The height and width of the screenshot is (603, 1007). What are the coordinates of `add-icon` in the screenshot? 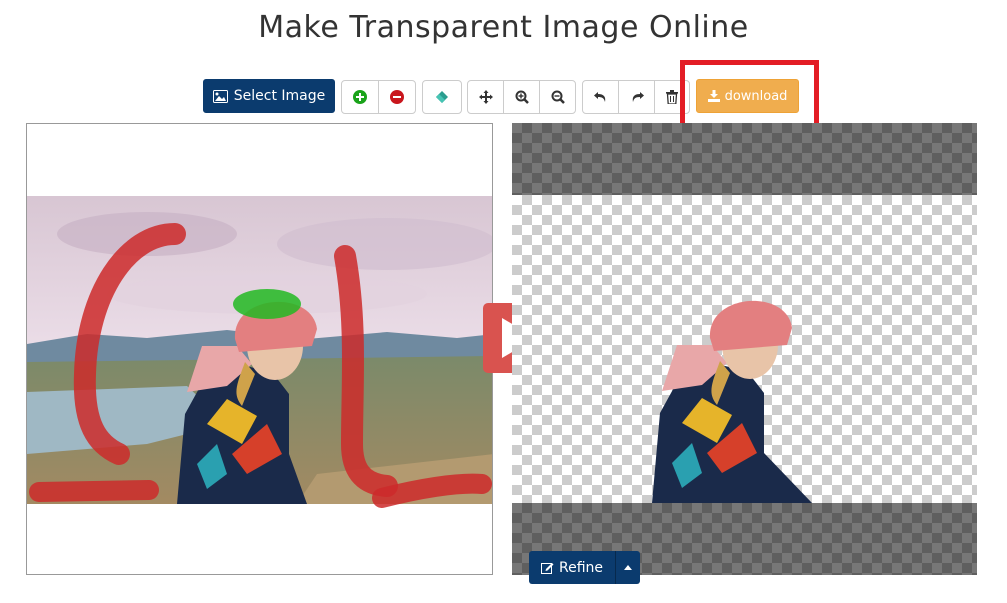 It's located at (360, 97).